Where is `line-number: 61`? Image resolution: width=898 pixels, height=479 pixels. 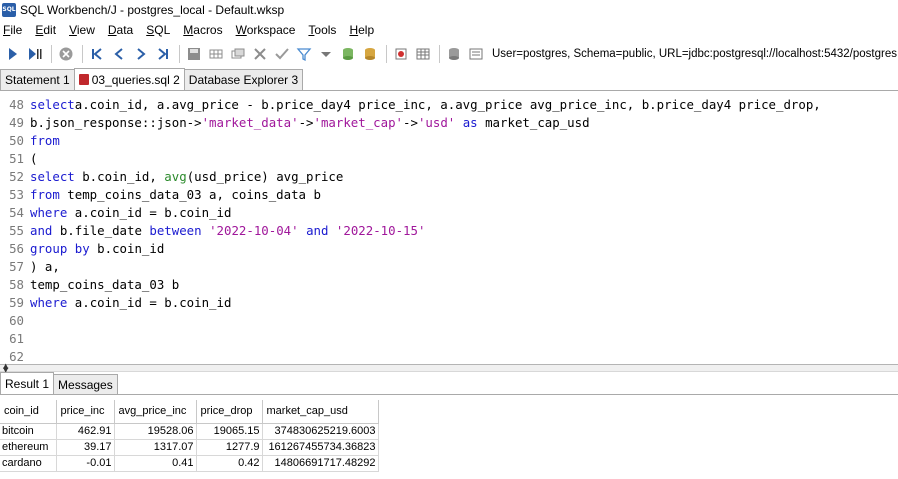 line-number: 61 is located at coordinates (16, 338).